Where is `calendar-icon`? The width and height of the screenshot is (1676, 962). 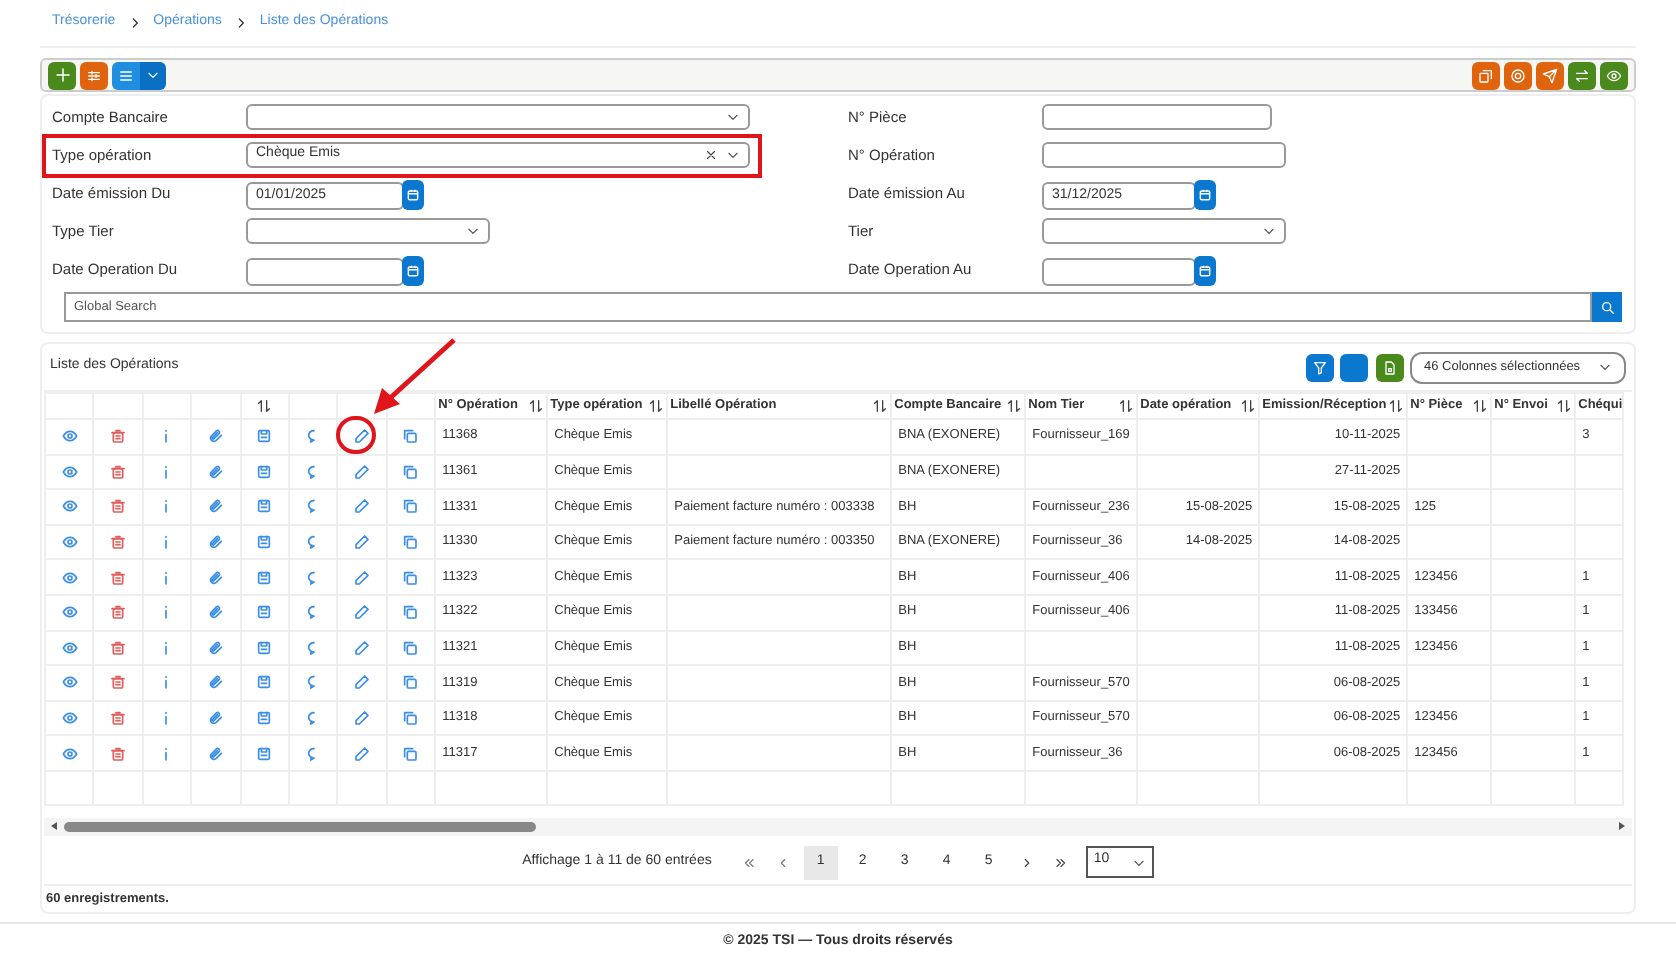 calendar-icon is located at coordinates (413, 195).